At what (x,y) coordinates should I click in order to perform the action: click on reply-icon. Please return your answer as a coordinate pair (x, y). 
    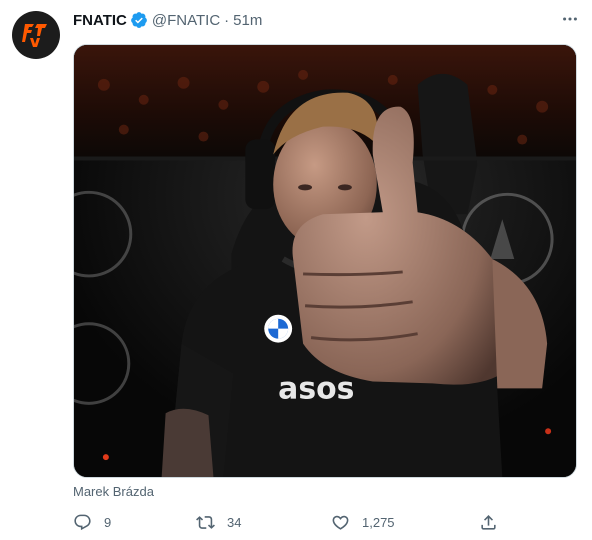
    Looking at the image, I should click on (82, 522).